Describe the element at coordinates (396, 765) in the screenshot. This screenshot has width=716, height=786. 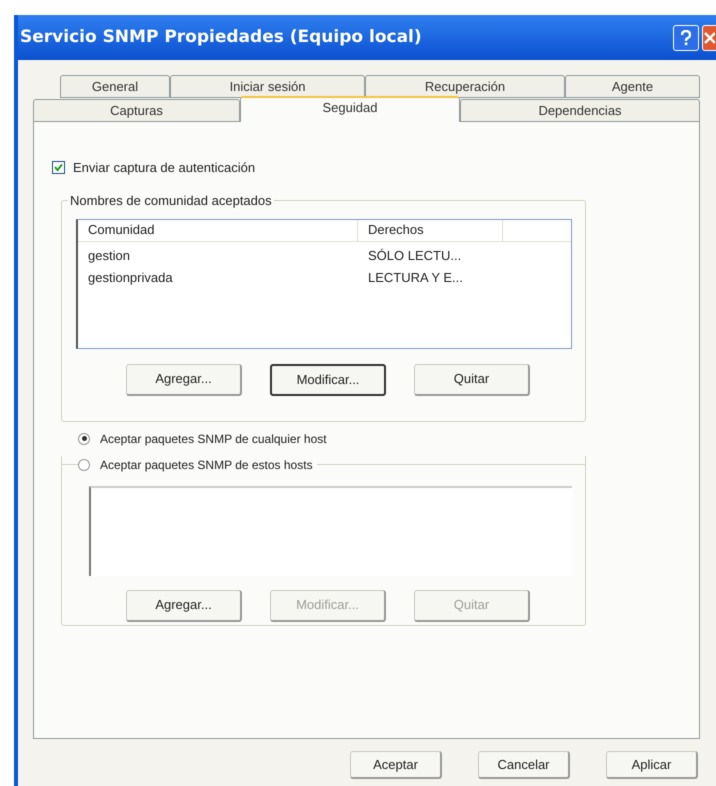
I see `button: Aceptar` at that location.